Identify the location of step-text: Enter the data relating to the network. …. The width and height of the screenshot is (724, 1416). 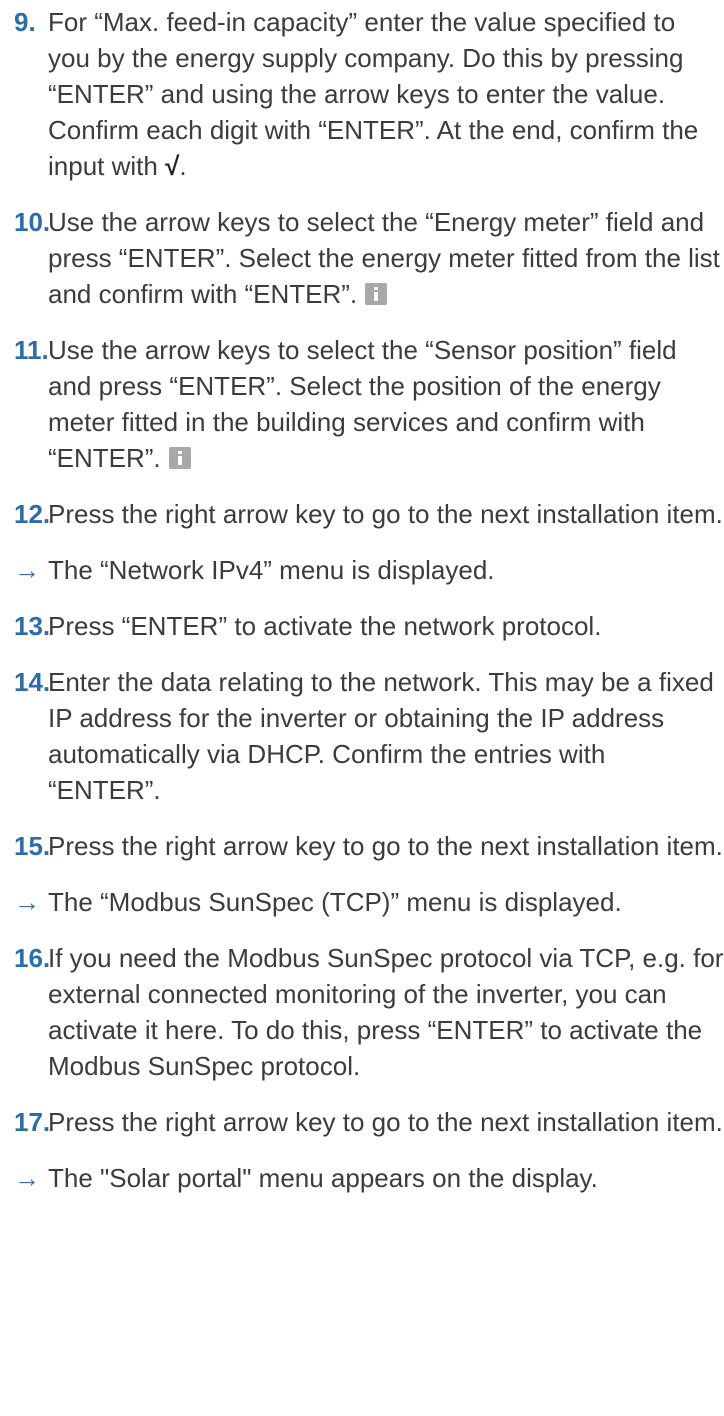
(381, 736).